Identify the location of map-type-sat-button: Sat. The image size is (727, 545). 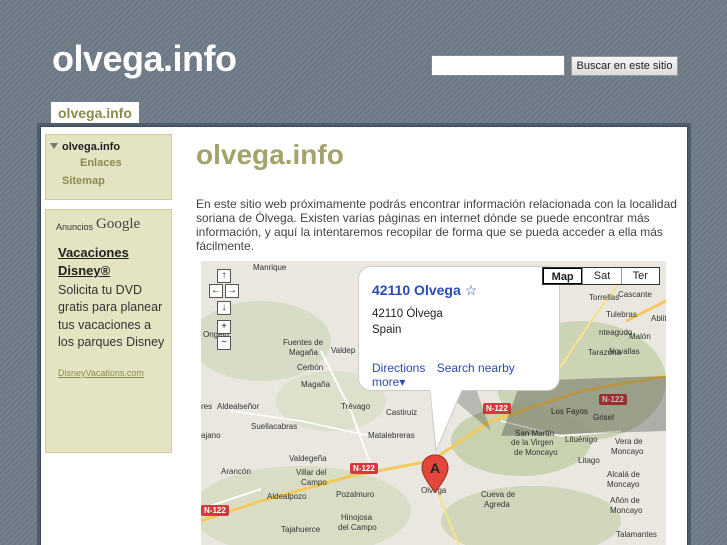
(601, 276).